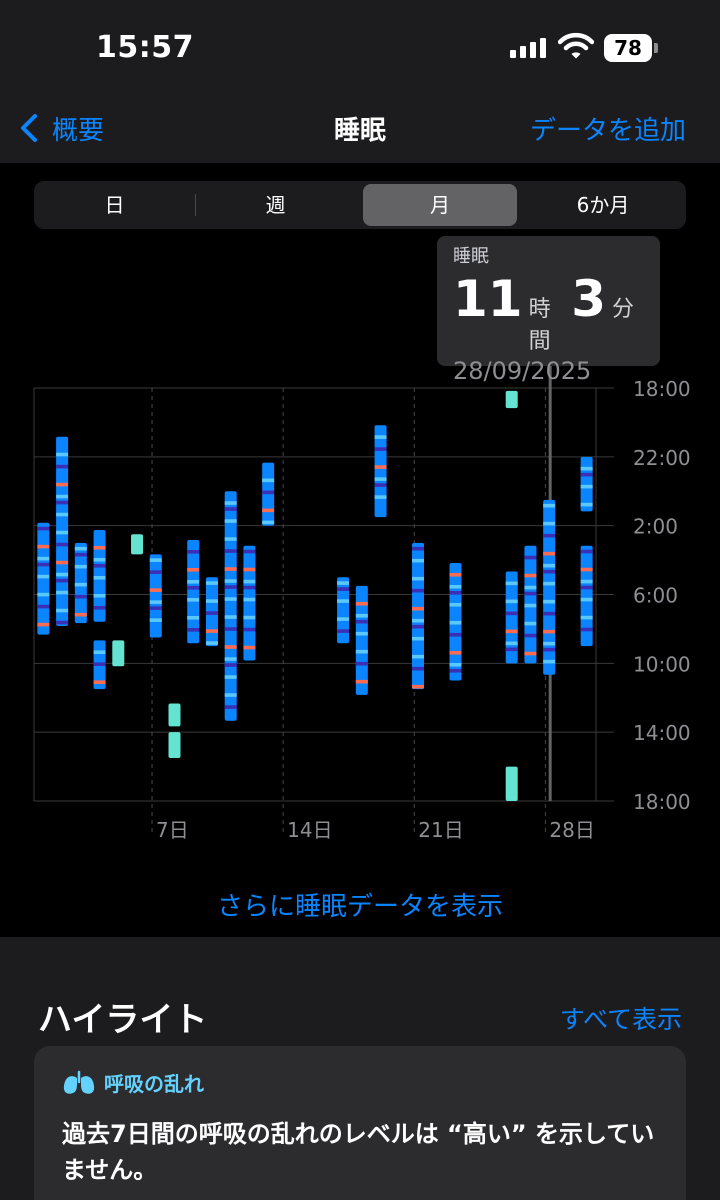  I want to click on y-tick-label: 10:00, so click(662, 664).